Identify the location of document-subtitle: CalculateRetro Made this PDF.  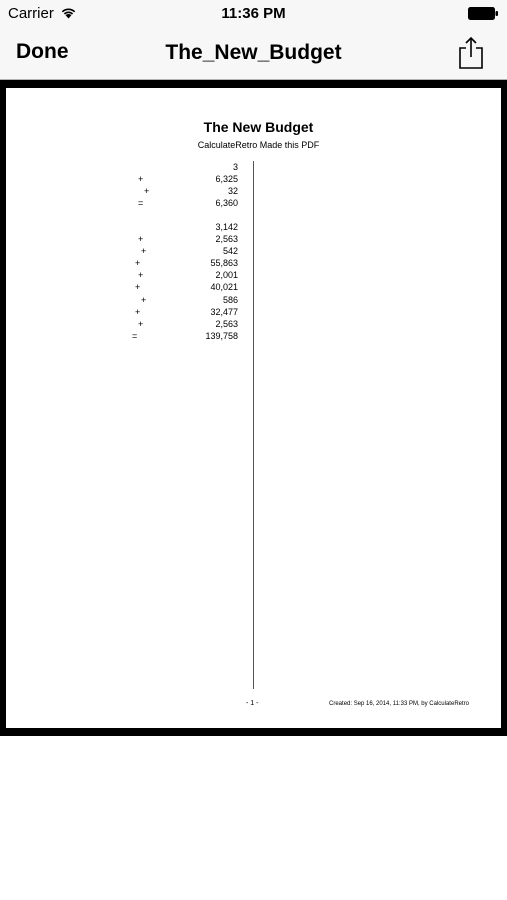
(258, 145).